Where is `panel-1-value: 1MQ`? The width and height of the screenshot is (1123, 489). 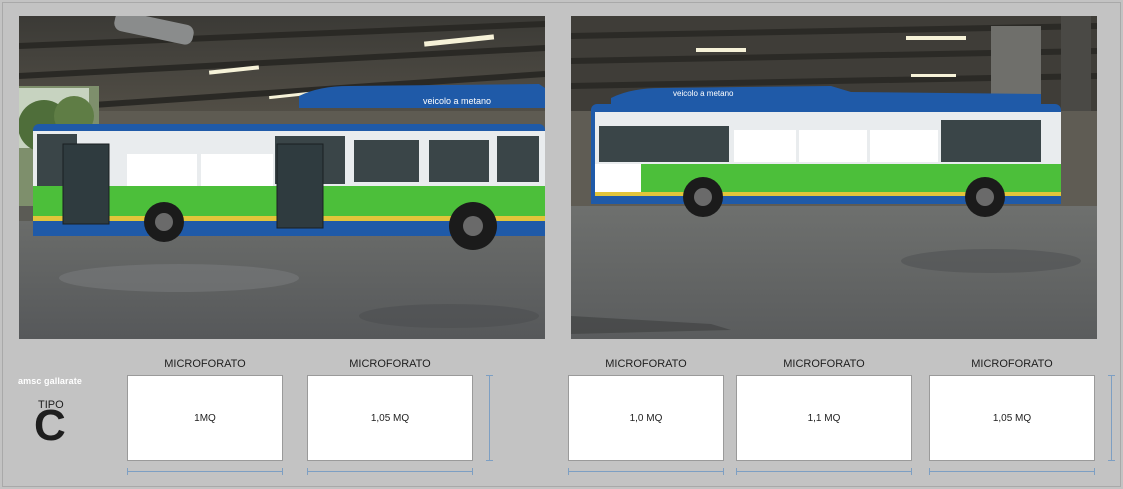
panel-1-value: 1MQ is located at coordinates (205, 418).